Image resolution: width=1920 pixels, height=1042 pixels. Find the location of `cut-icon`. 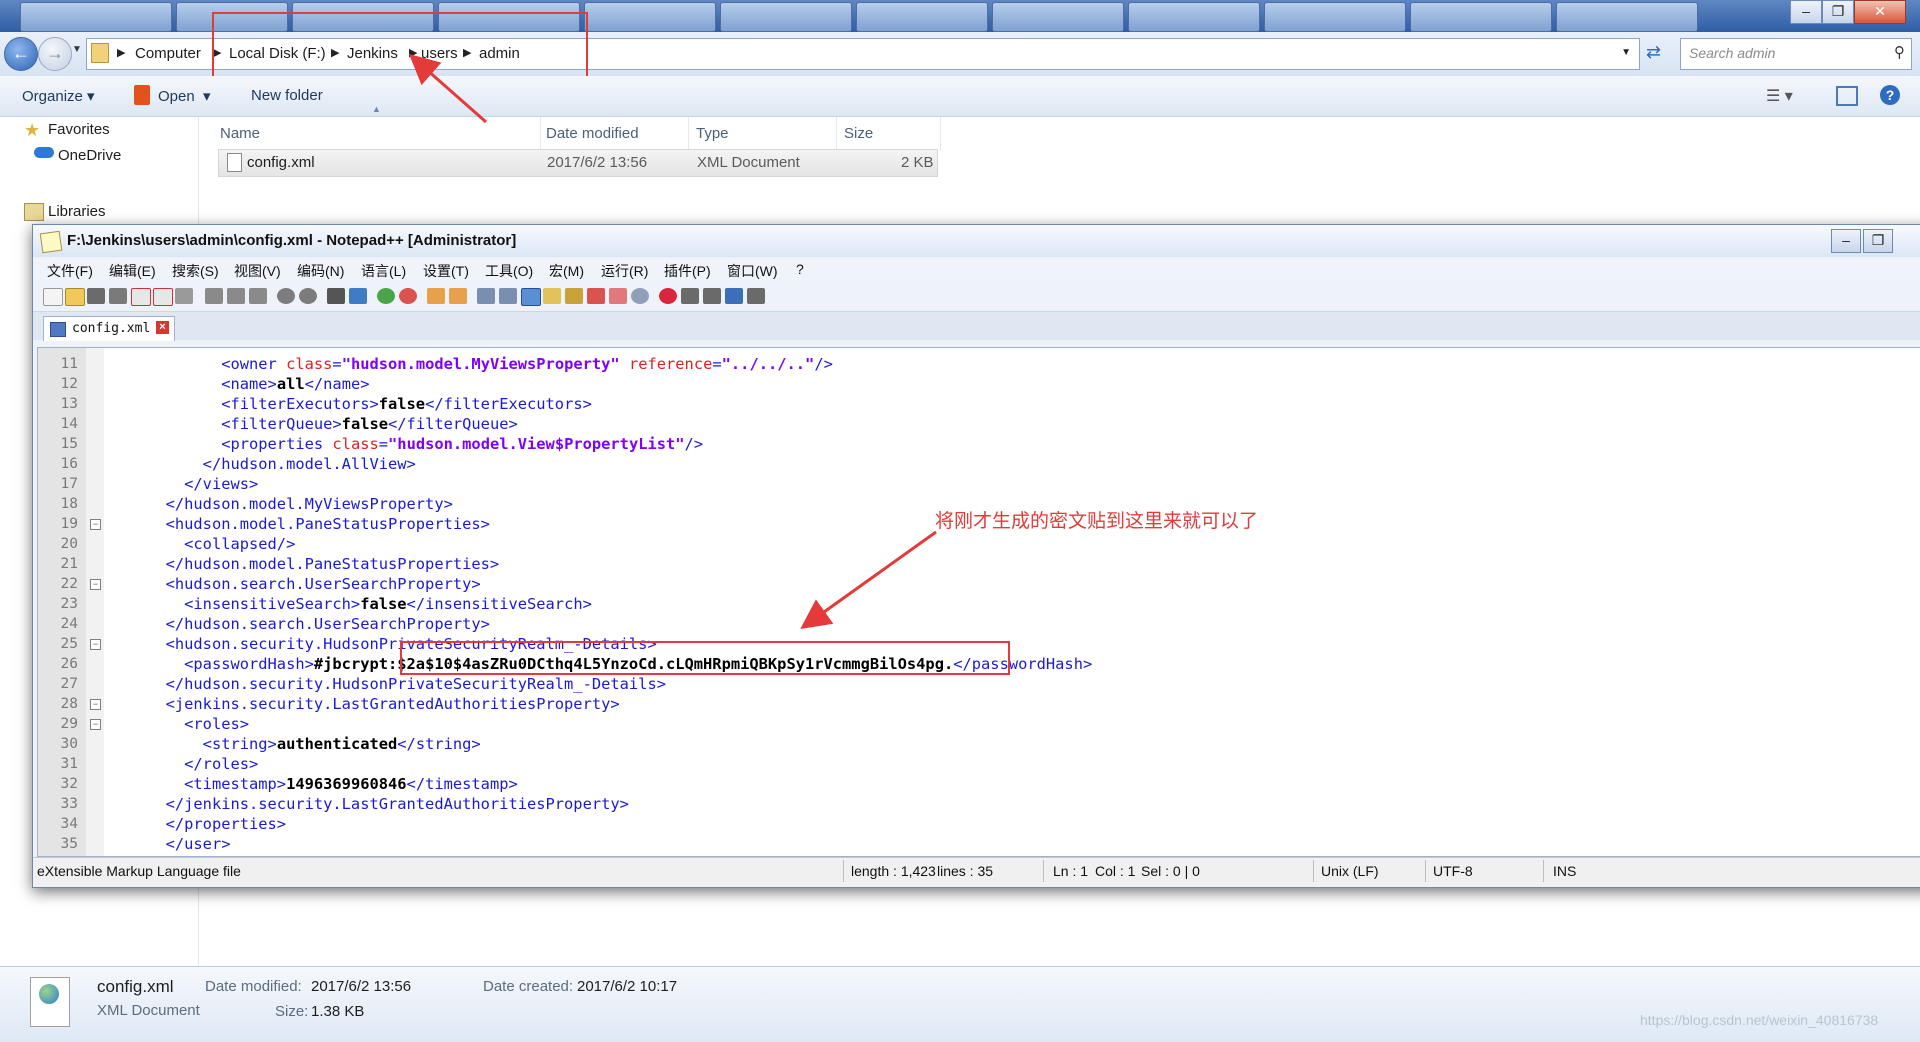

cut-icon is located at coordinates (214, 296).